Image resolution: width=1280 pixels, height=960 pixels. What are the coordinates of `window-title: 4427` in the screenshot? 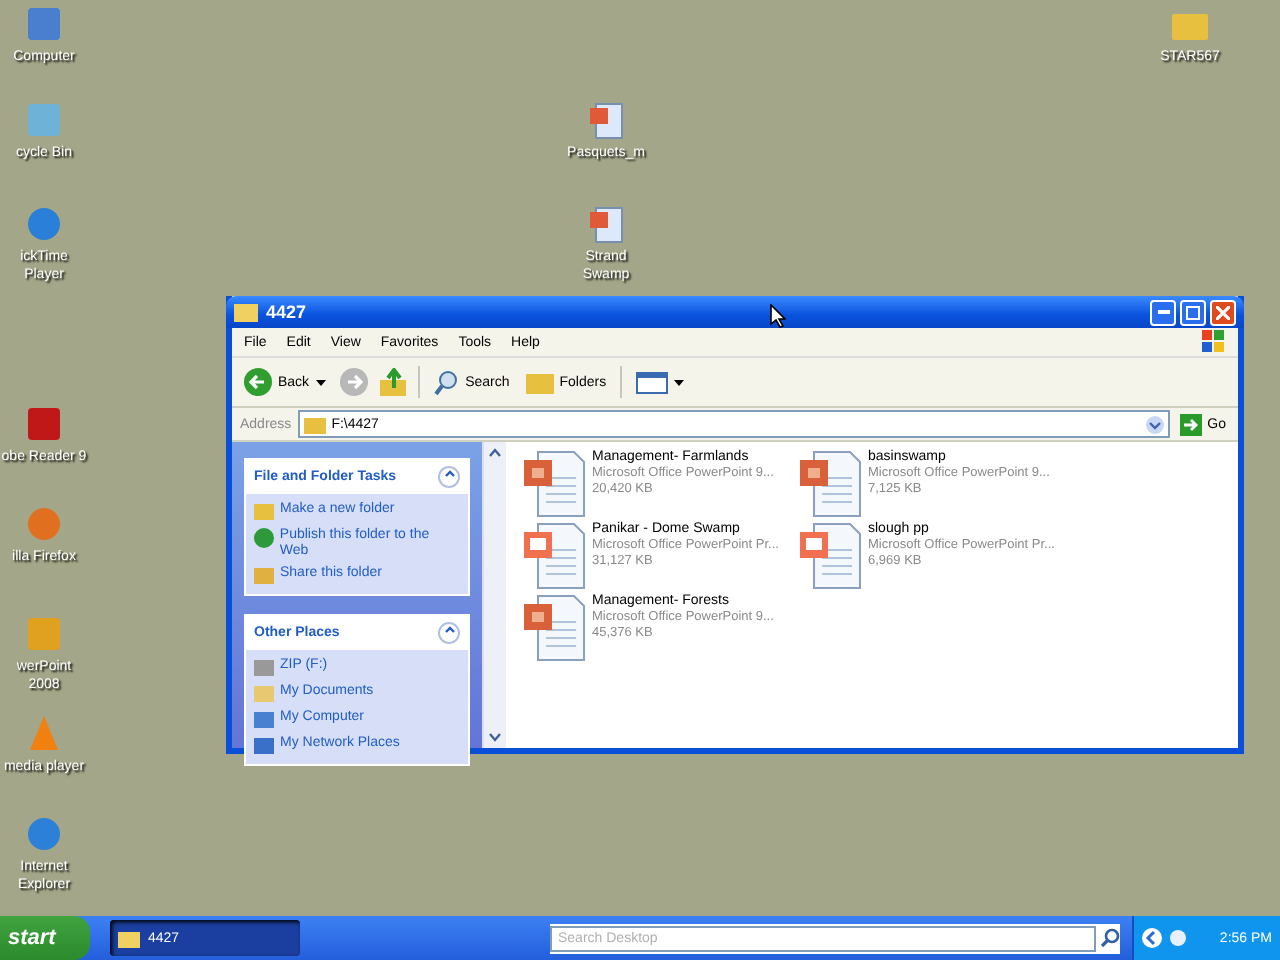 It's located at (286, 312).